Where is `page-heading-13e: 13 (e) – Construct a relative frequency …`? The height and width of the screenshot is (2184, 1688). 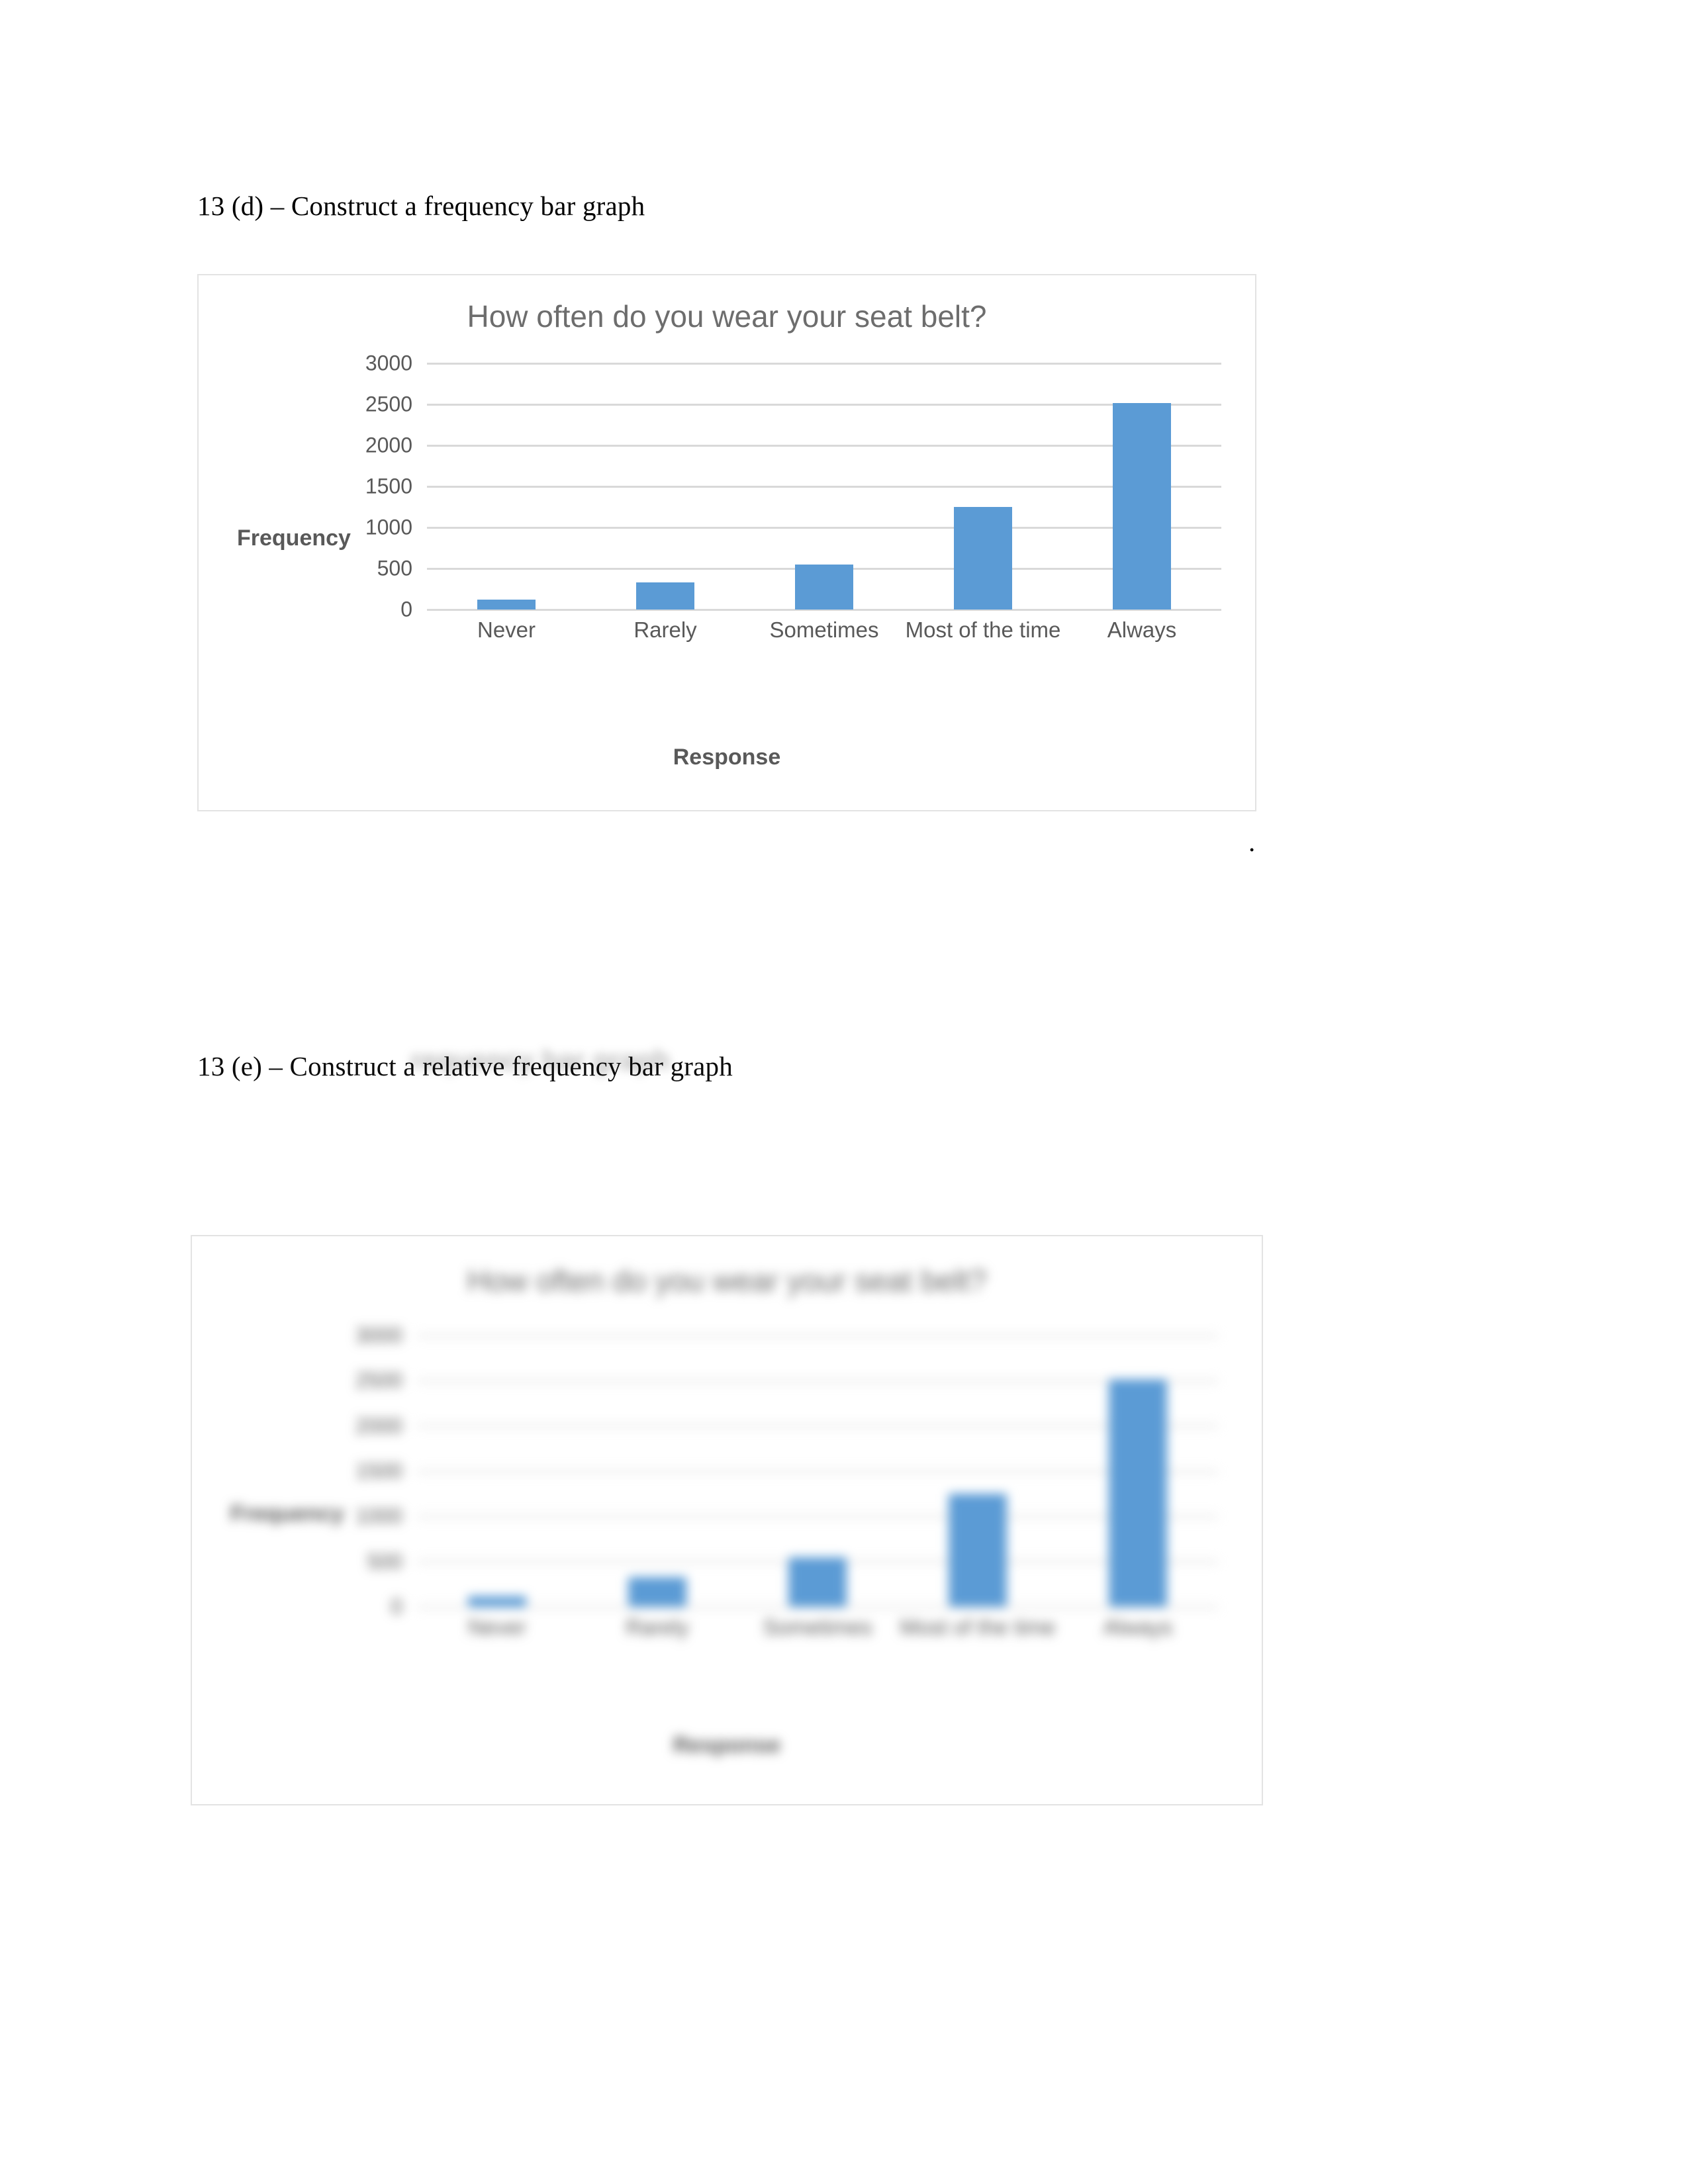
page-heading-13e: 13 (e) – Construct a relative frequency … is located at coordinates (465, 1067).